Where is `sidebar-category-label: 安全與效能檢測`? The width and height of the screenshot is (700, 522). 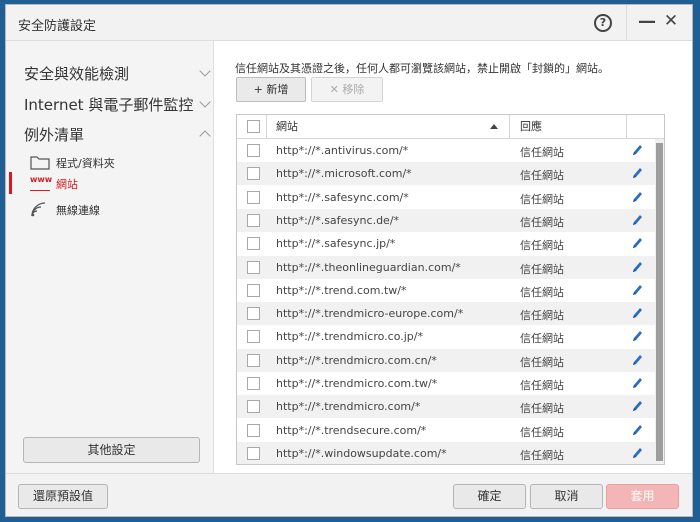 sidebar-category-label: 安全與效能檢測 is located at coordinates (77, 74).